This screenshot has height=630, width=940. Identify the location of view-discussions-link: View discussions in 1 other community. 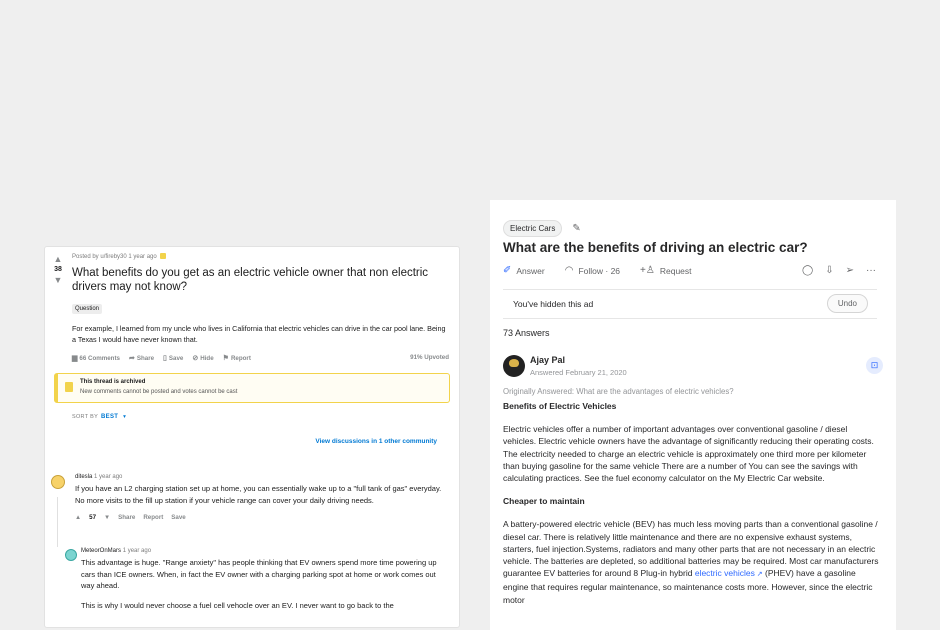
(376, 441).